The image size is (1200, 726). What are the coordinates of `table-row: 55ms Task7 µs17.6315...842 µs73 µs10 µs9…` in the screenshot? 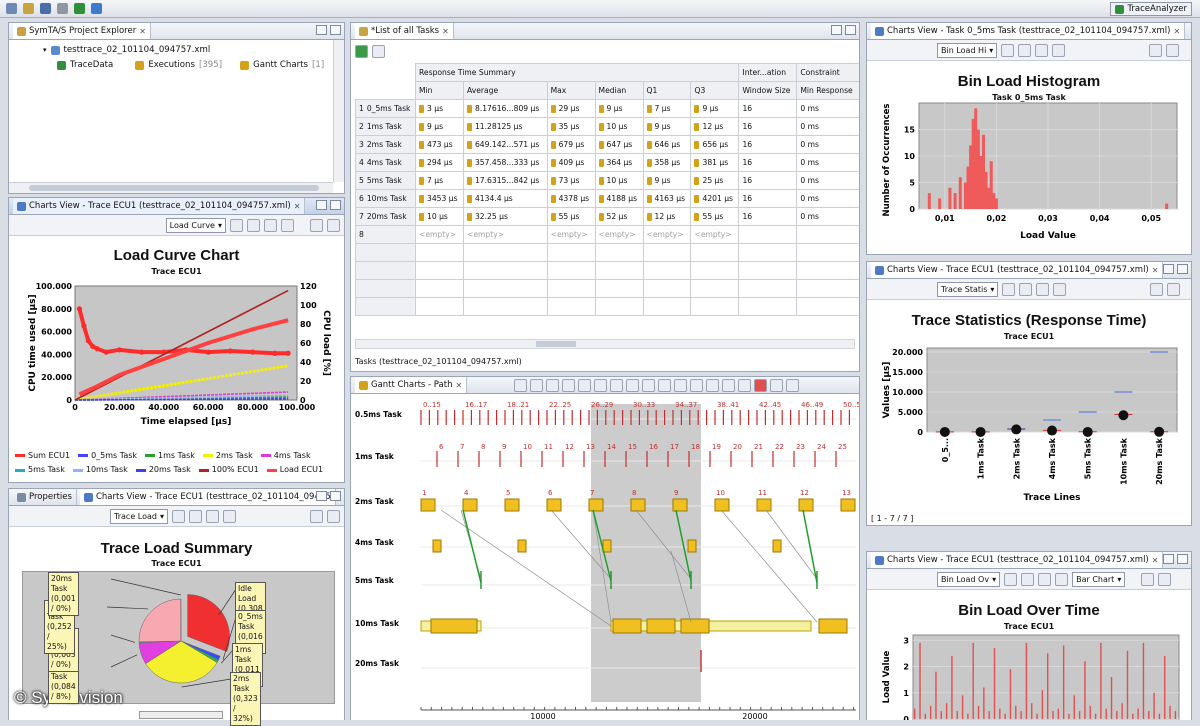 It's located at (608, 181).